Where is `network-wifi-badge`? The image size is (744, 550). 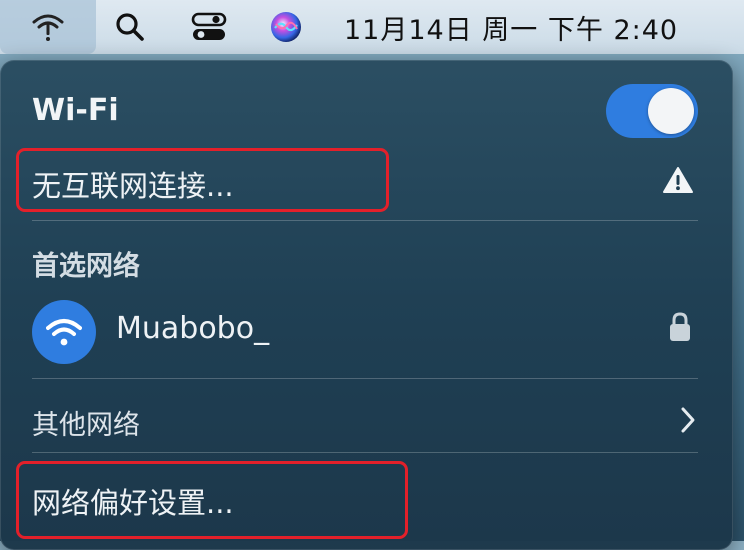
network-wifi-badge is located at coordinates (64, 332).